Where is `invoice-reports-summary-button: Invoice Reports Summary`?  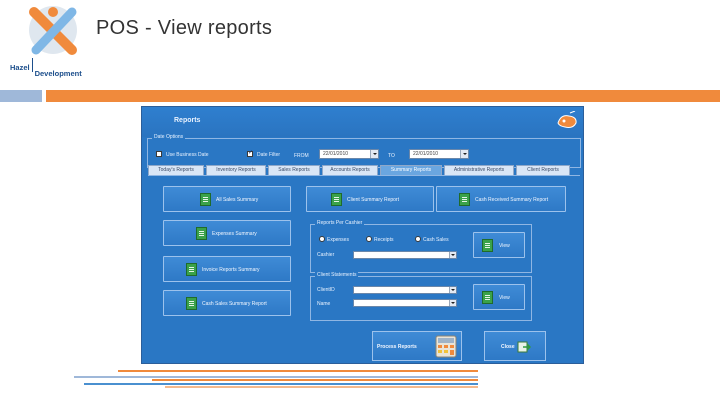
invoice-reports-summary-button: Invoice Reports Summary is located at coordinates (227, 269).